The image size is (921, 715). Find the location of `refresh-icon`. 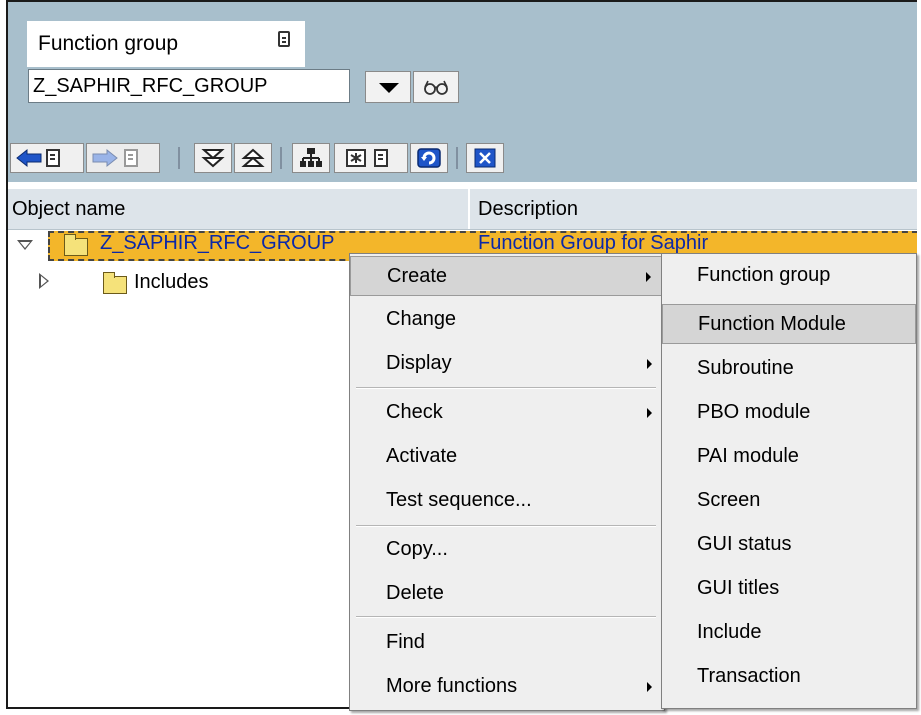

refresh-icon is located at coordinates (429, 158).